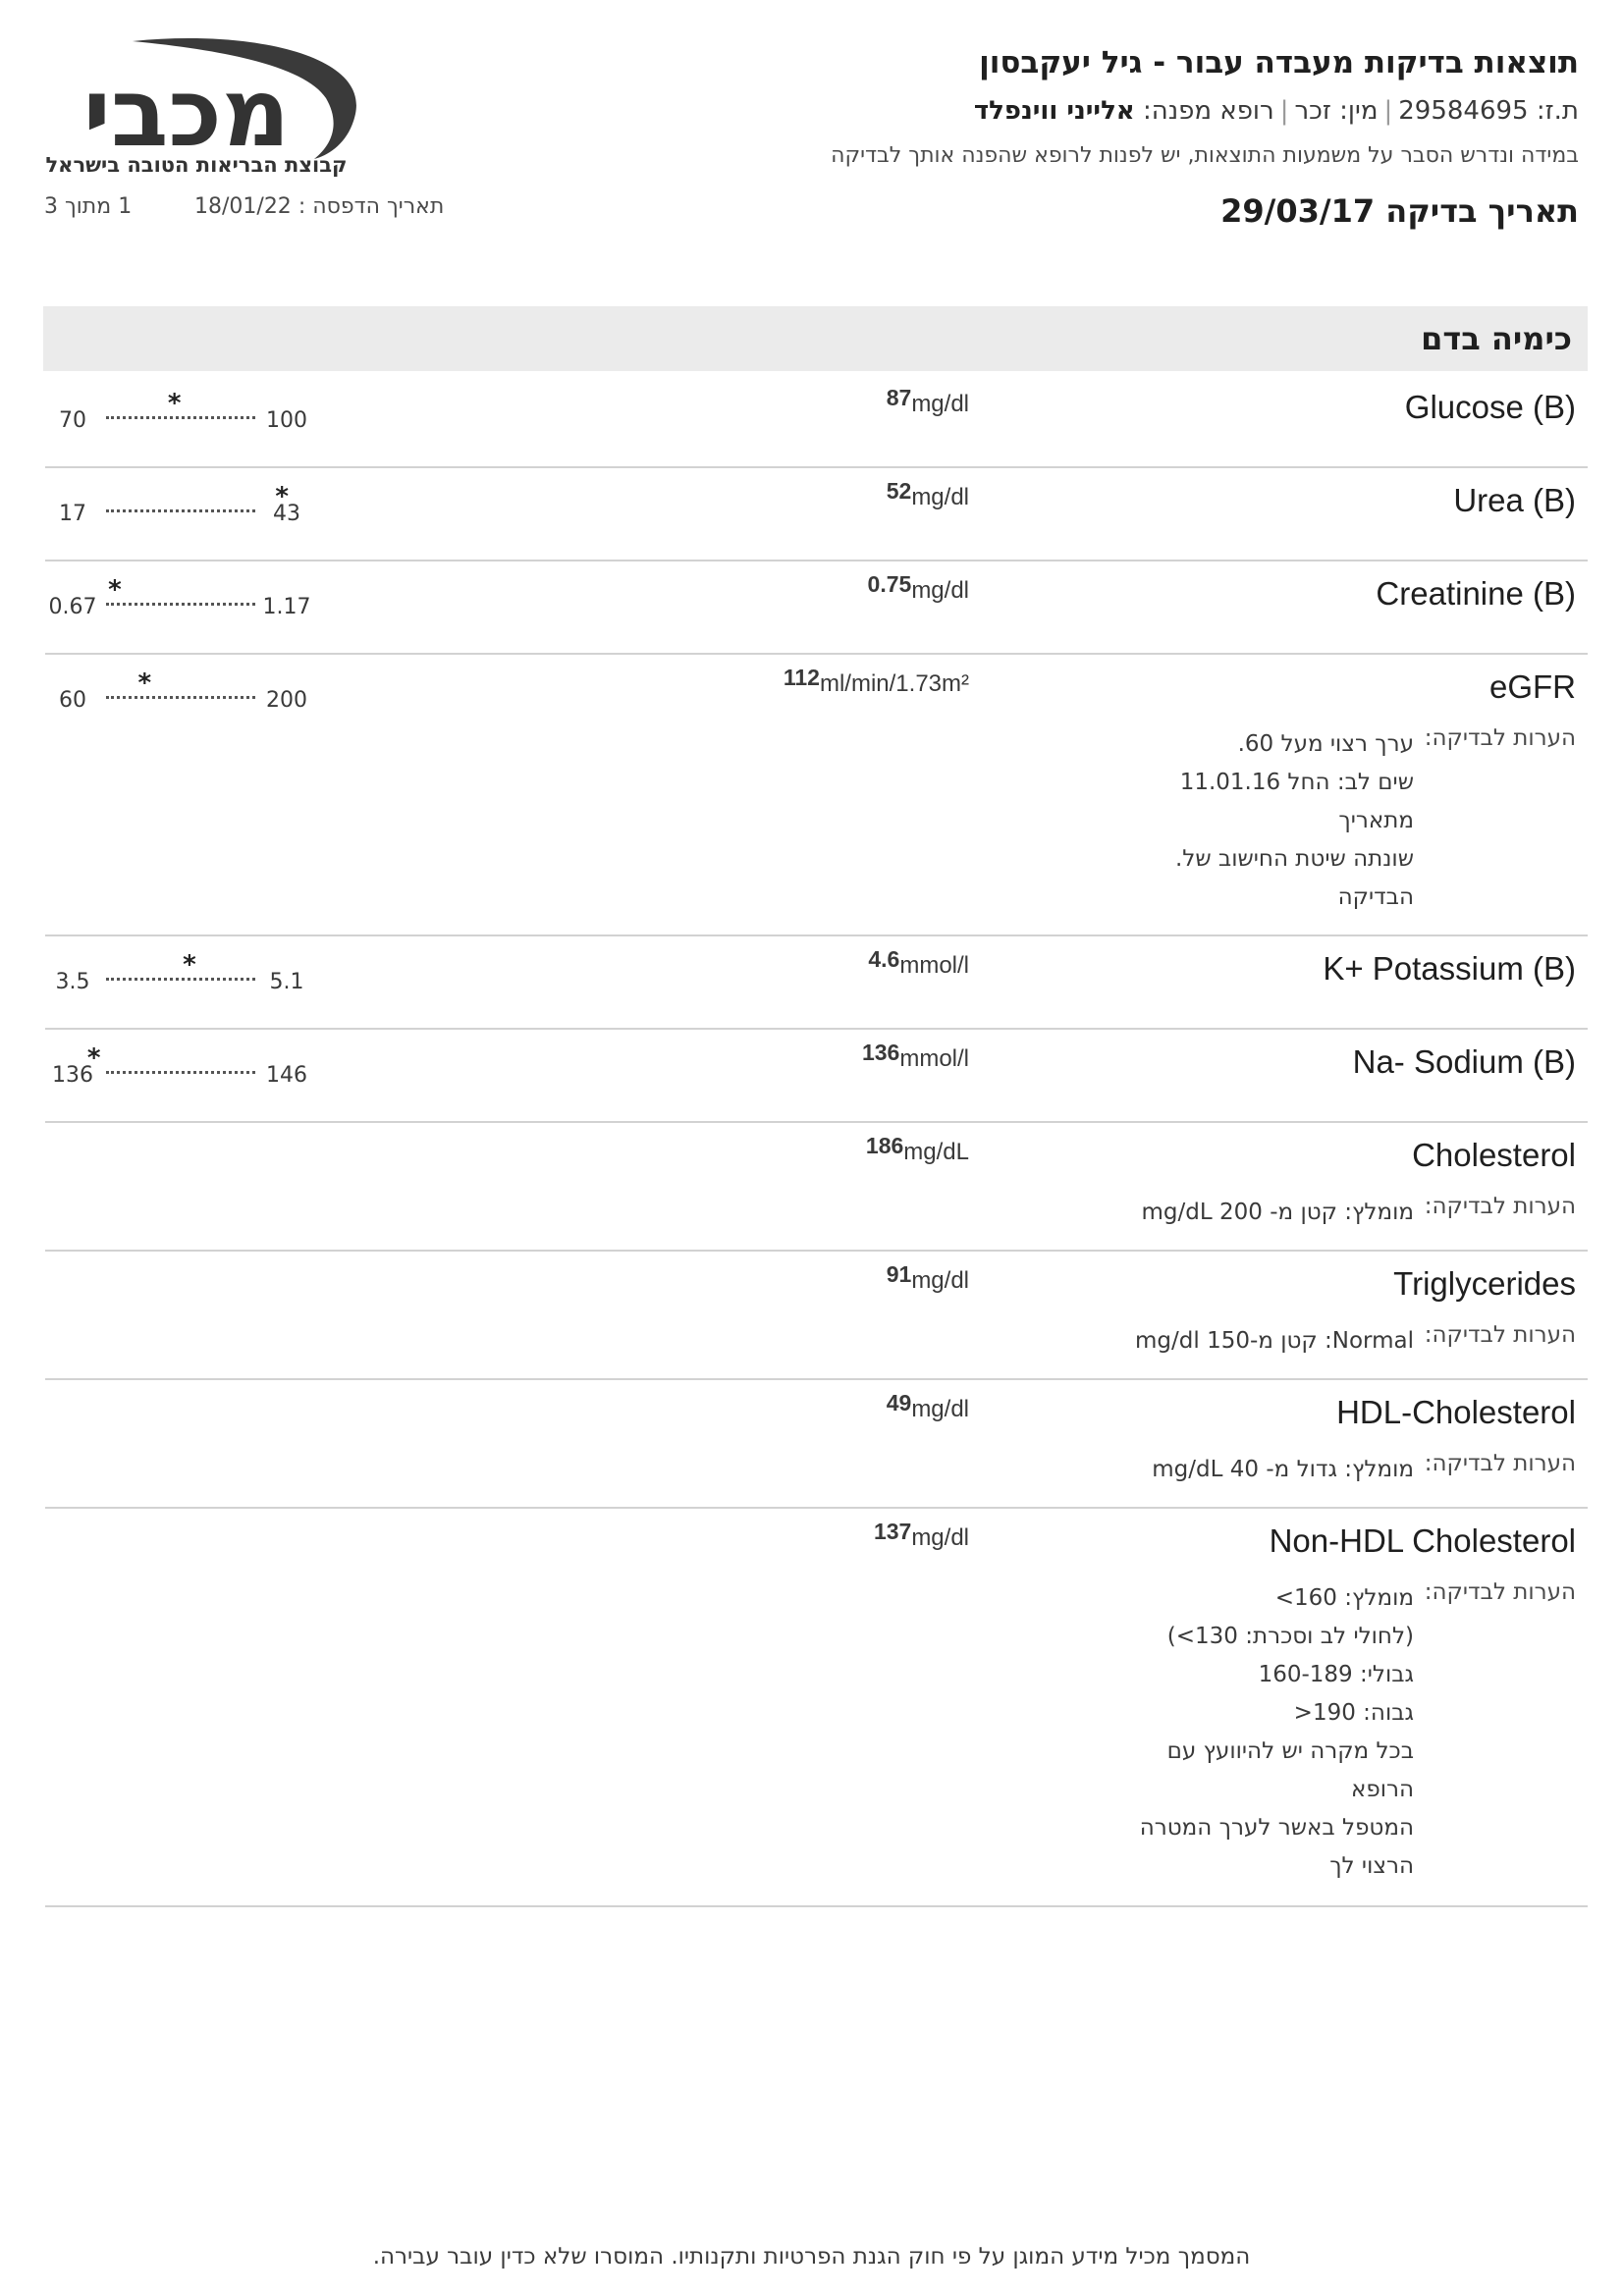 Image resolution: width=1623 pixels, height=2296 pixels. Describe the element at coordinates (197, 165) in the screenshot. I see `logo-tagline: קבוצת הבריאות הטובה בישראל` at that location.